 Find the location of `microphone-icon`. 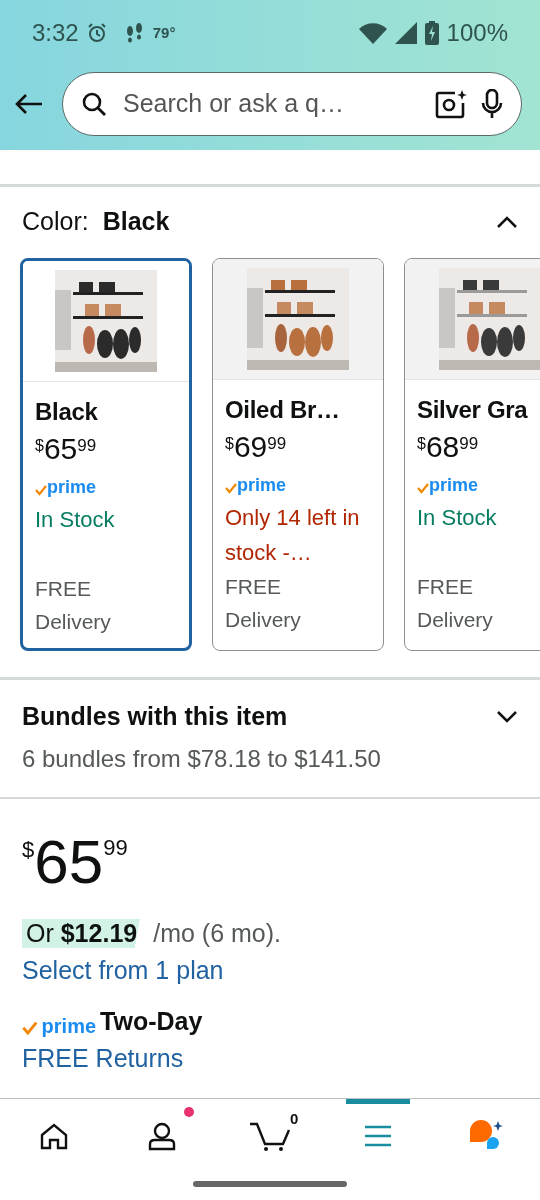

microphone-icon is located at coordinates (492, 103).